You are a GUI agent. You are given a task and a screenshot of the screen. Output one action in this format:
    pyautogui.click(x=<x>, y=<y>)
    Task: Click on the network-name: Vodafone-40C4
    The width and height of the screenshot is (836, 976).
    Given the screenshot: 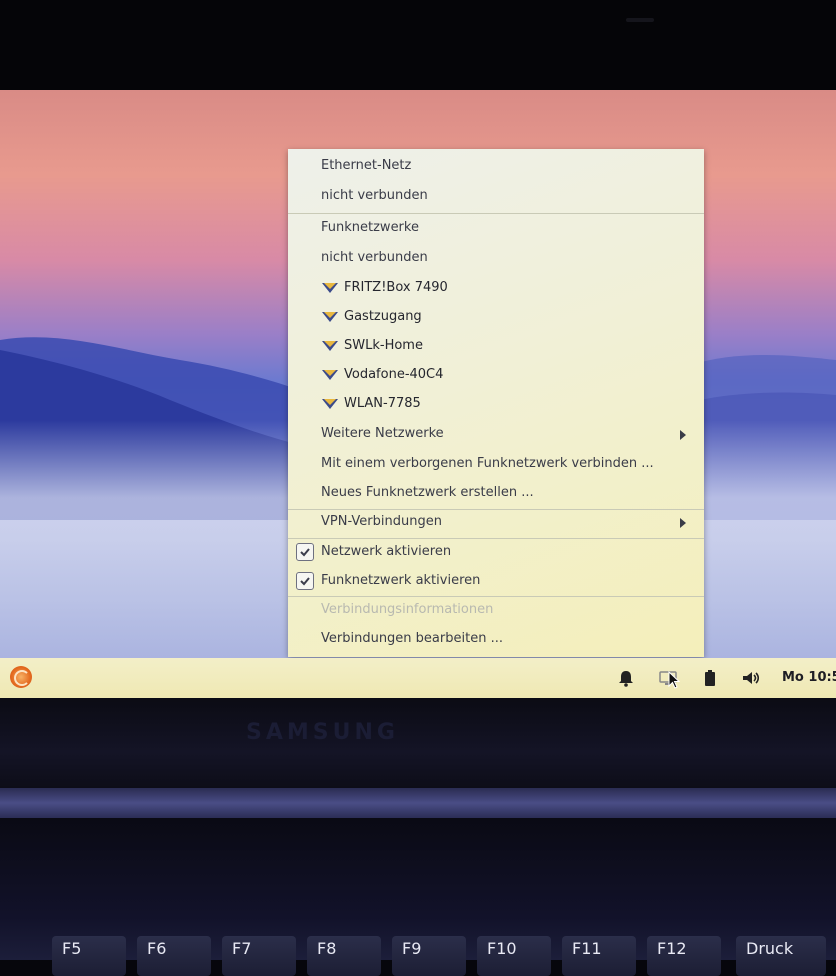 What is the action you would take?
    pyautogui.click(x=394, y=374)
    